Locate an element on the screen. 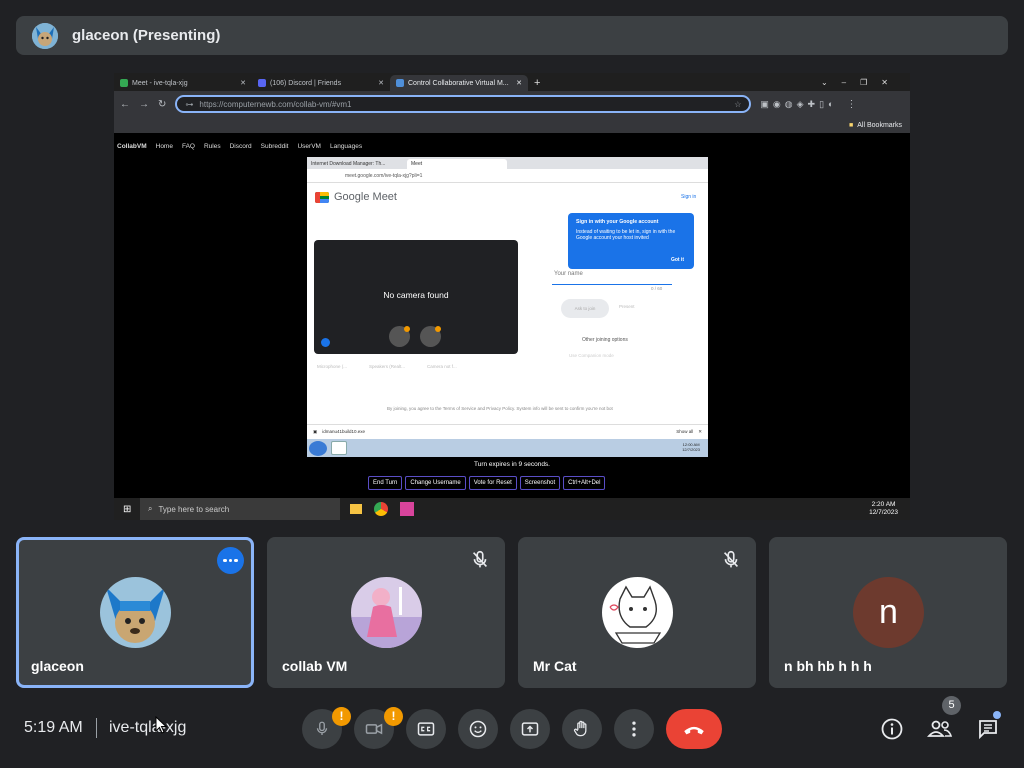 The height and width of the screenshot is (768, 1024). participant-tile-mr-cat: Mr Cat is located at coordinates (637, 612).